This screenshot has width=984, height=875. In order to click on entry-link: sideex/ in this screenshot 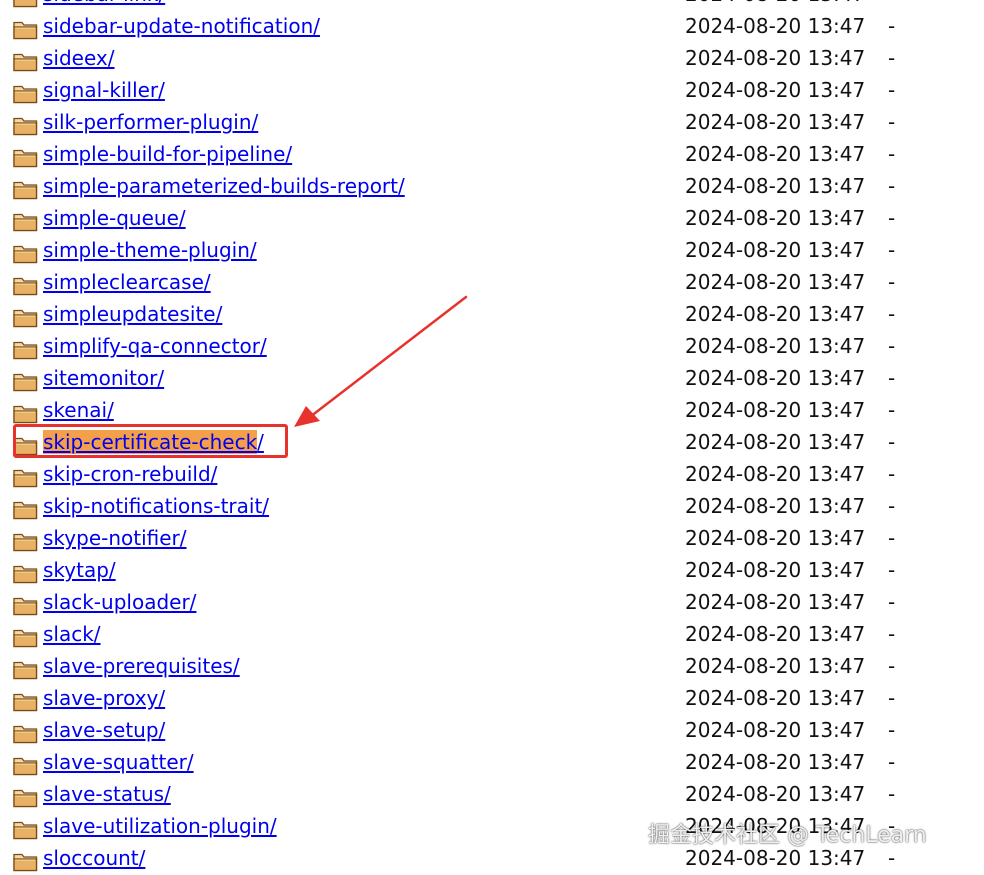, I will do `click(79, 58)`.